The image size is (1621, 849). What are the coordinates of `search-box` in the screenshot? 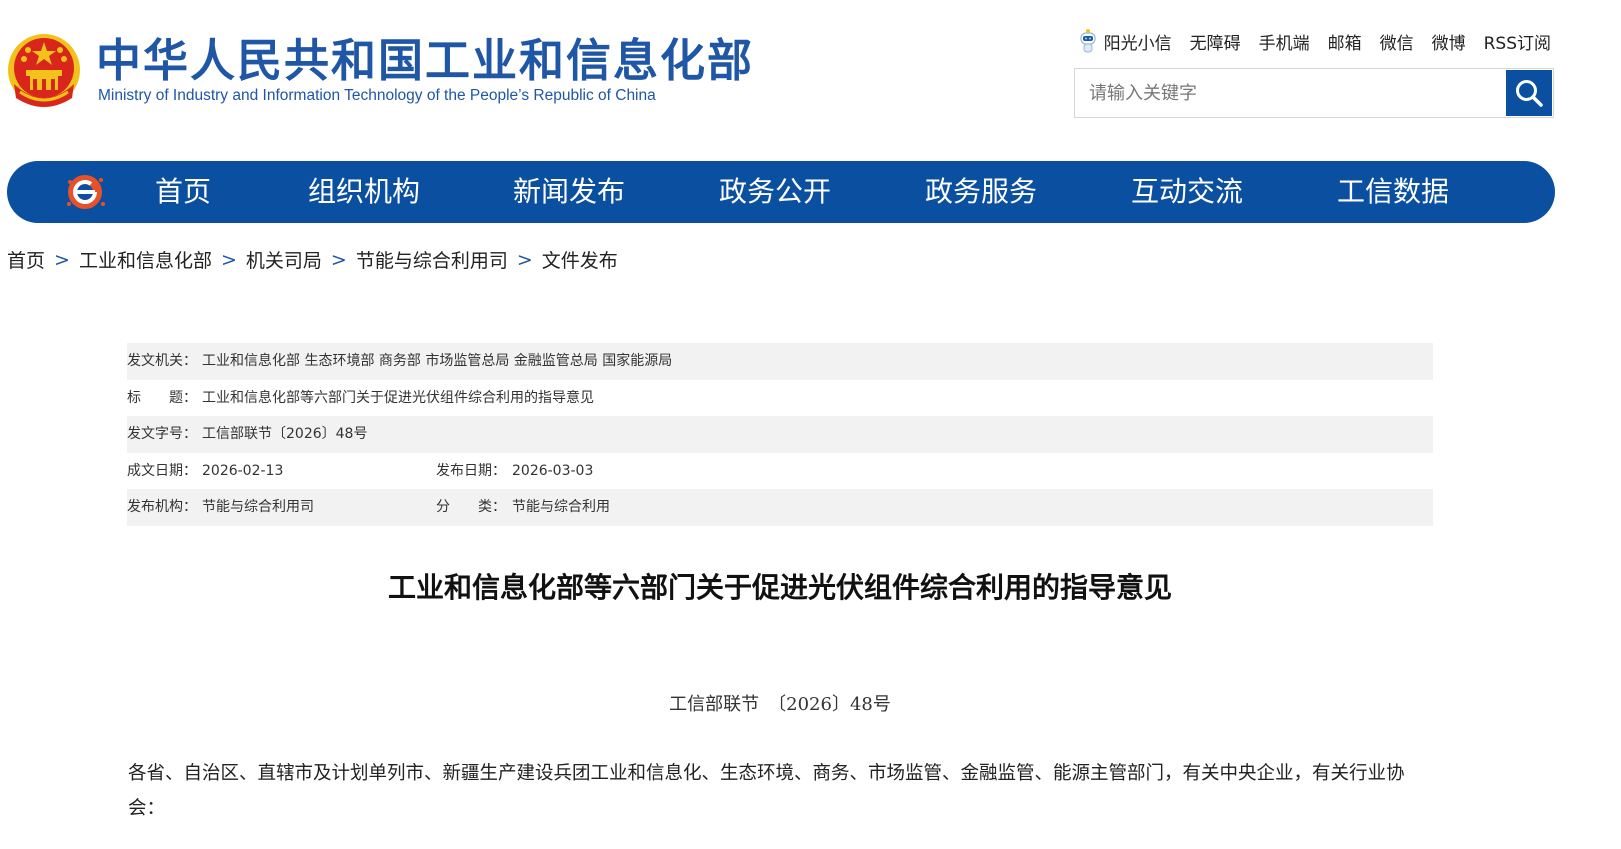 It's located at (1314, 93).